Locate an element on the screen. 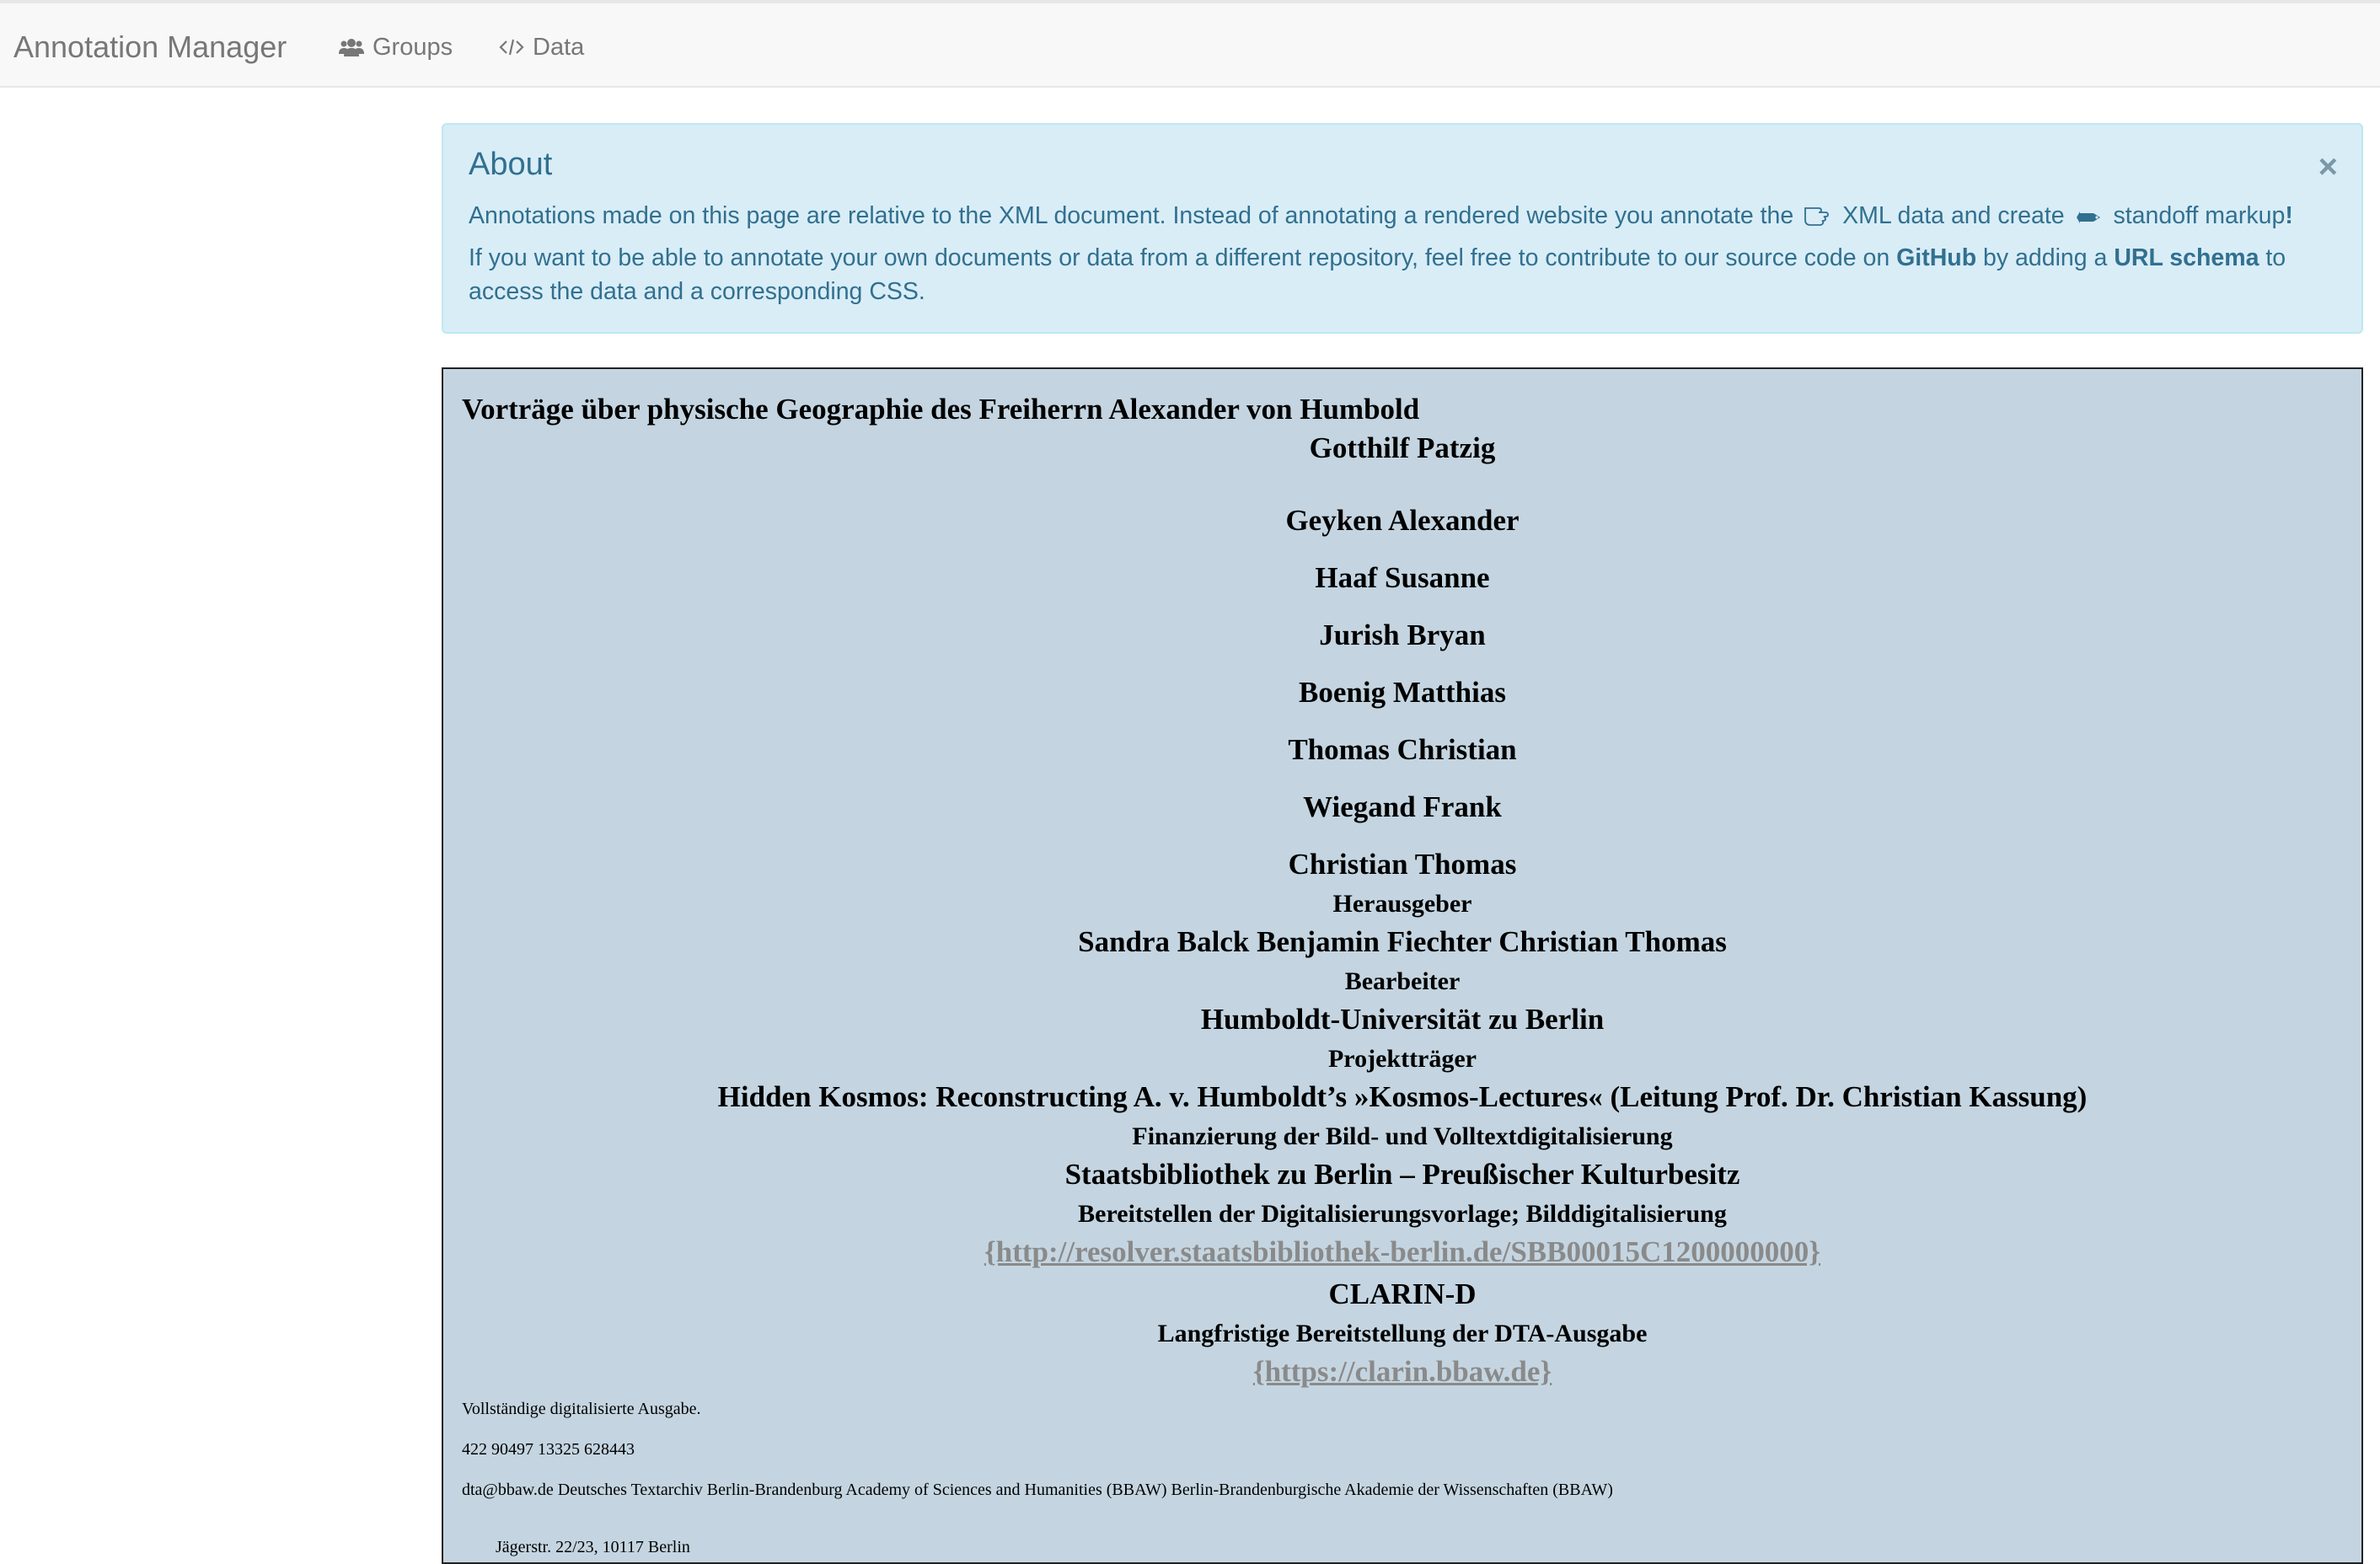 This screenshot has width=2380, height=1564. about-p1-exclamation: ! is located at coordinates (2289, 215).